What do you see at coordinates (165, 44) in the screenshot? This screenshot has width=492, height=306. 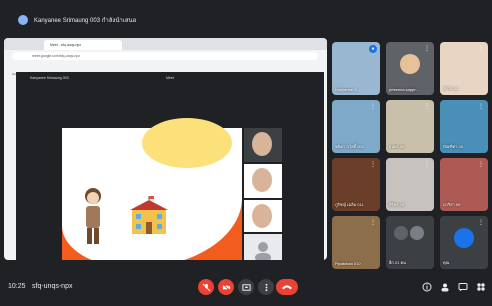 I see `browser-tabs: Meet - sfq-unqs-npx` at bounding box center [165, 44].